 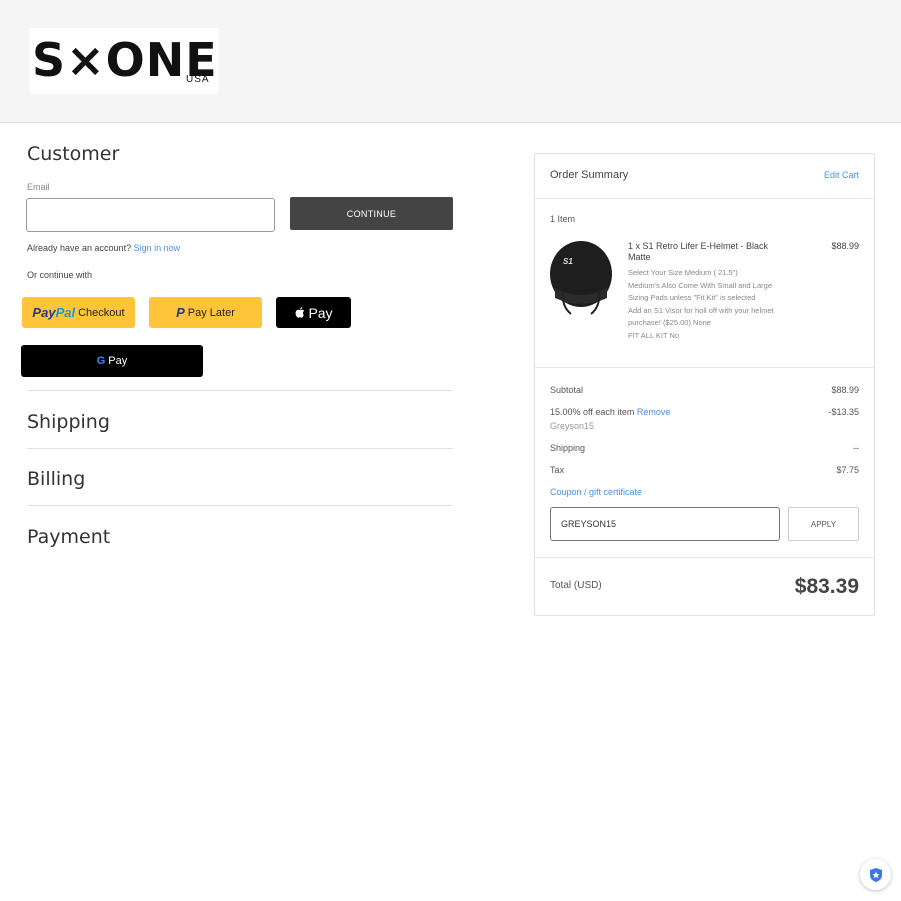 What do you see at coordinates (371, 213) in the screenshot?
I see `continue-button: CONTINUE` at bounding box center [371, 213].